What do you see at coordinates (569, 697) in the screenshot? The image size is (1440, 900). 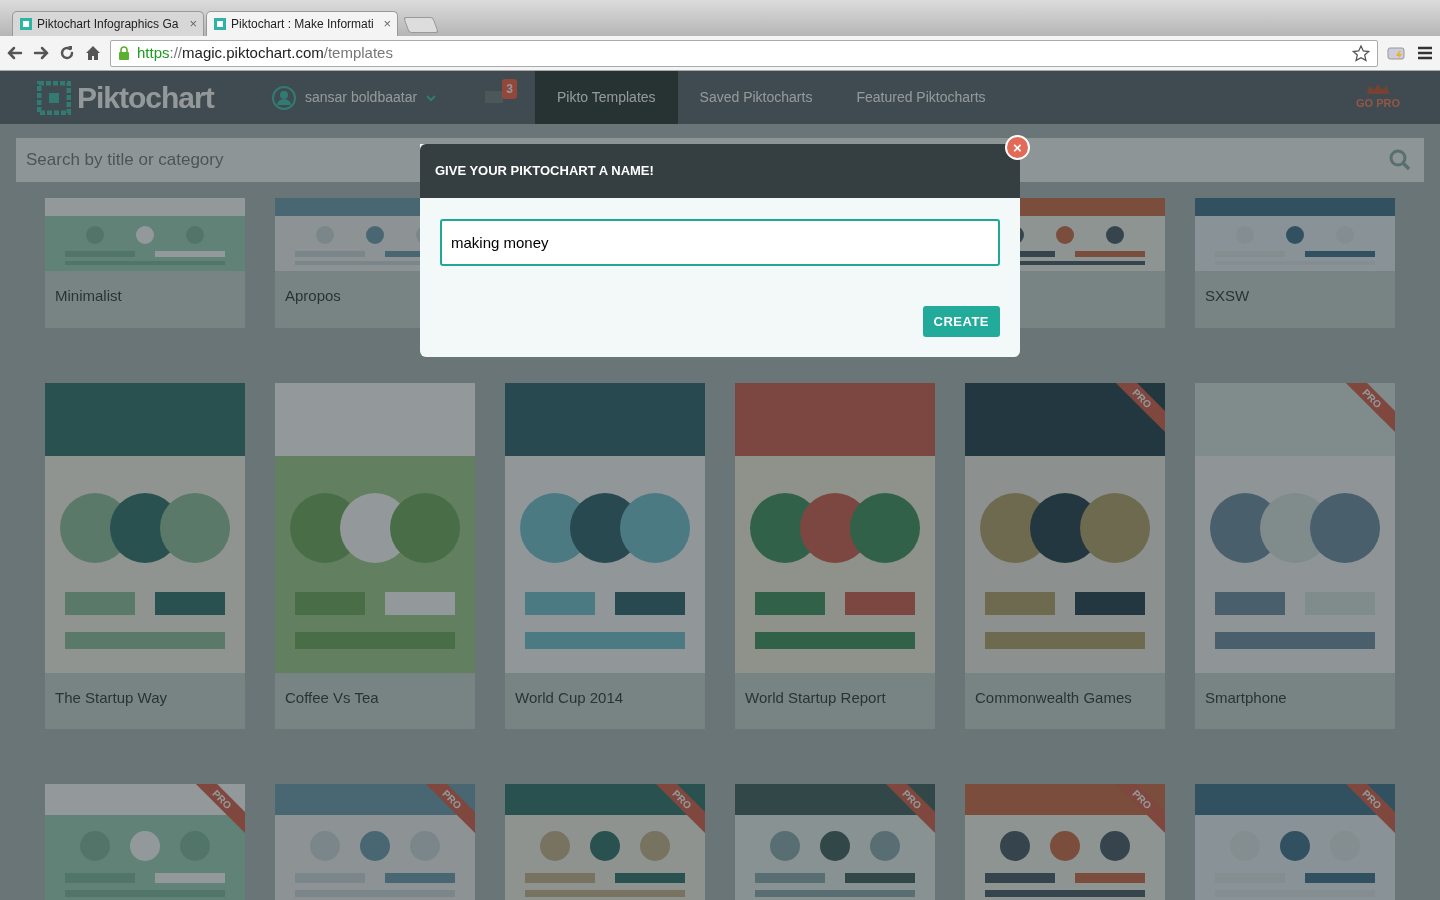 I see `template-title: World Cup 2014` at bounding box center [569, 697].